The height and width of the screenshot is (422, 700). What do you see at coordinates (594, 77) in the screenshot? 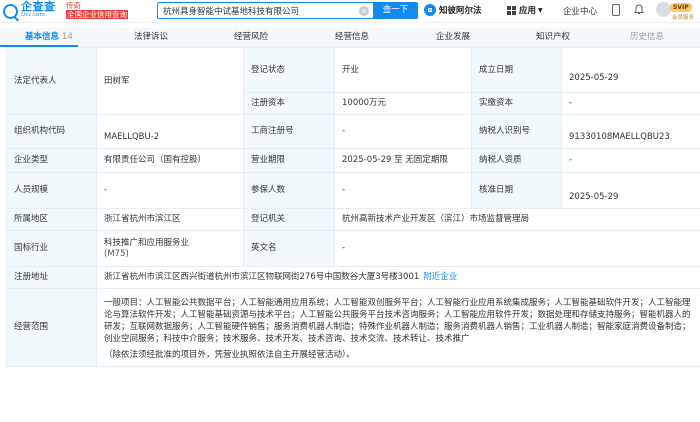
I see `established-date: 2025-05-29` at bounding box center [594, 77].